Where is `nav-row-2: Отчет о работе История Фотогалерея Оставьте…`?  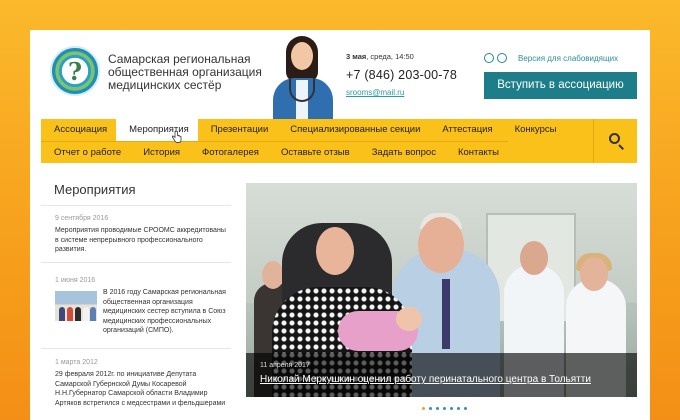 nav-row-2: Отчет о работе История Фотогалерея Оставьте… is located at coordinates (274, 152).